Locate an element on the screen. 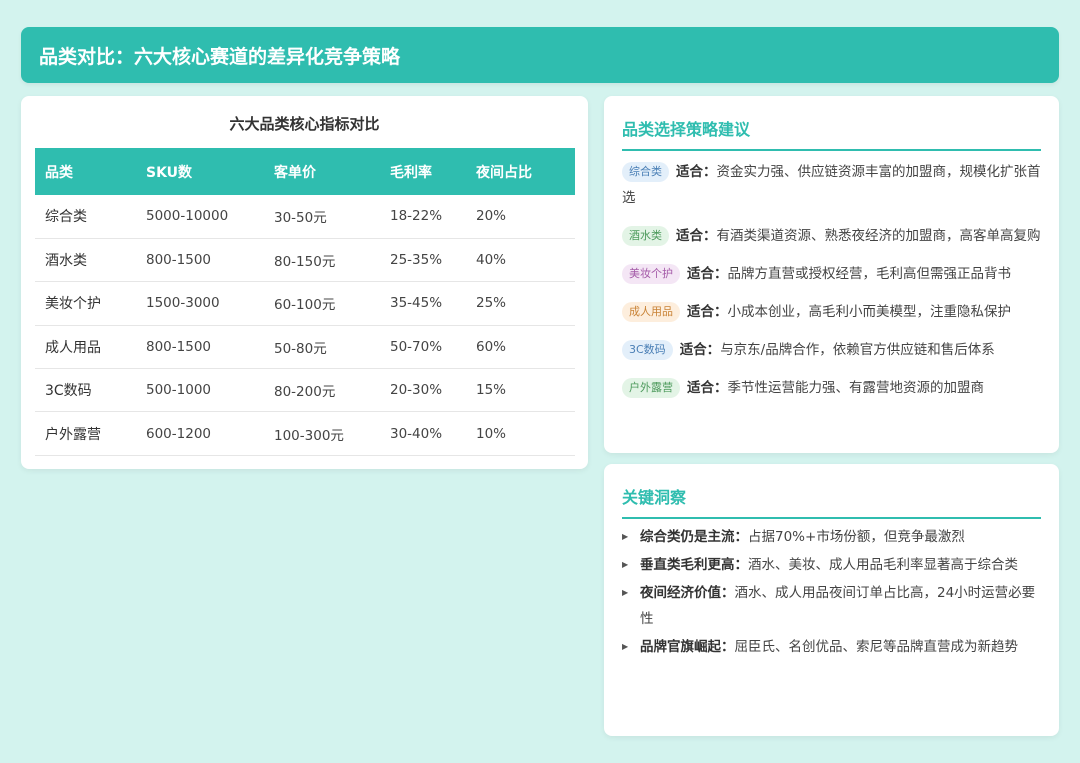  cell-sku: 5000-10000 is located at coordinates (187, 216).